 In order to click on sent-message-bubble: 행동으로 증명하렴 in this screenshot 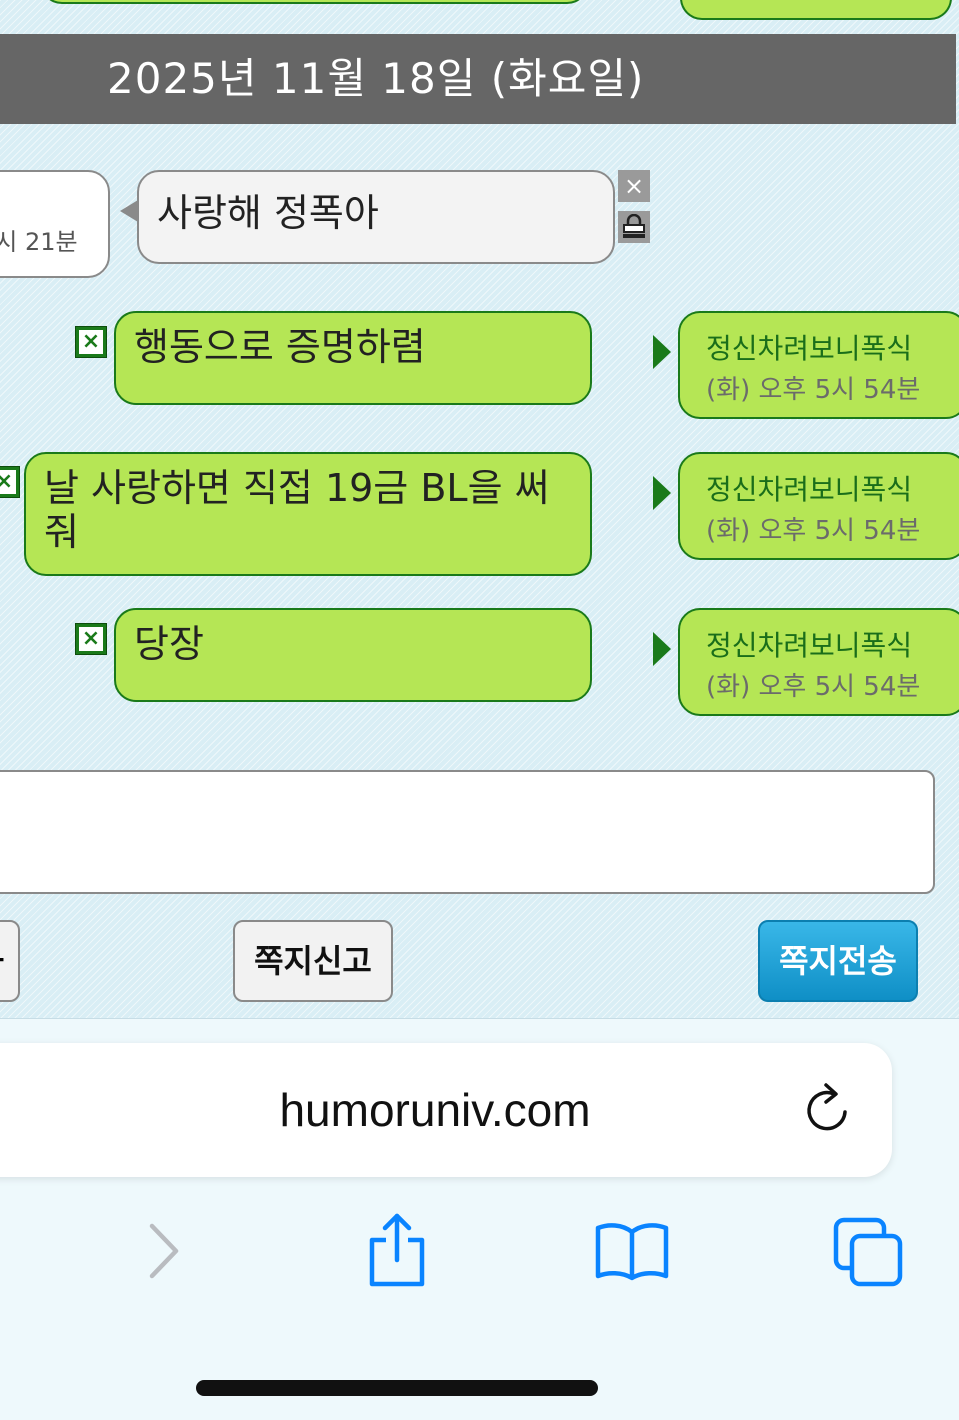, I will do `click(353, 358)`.